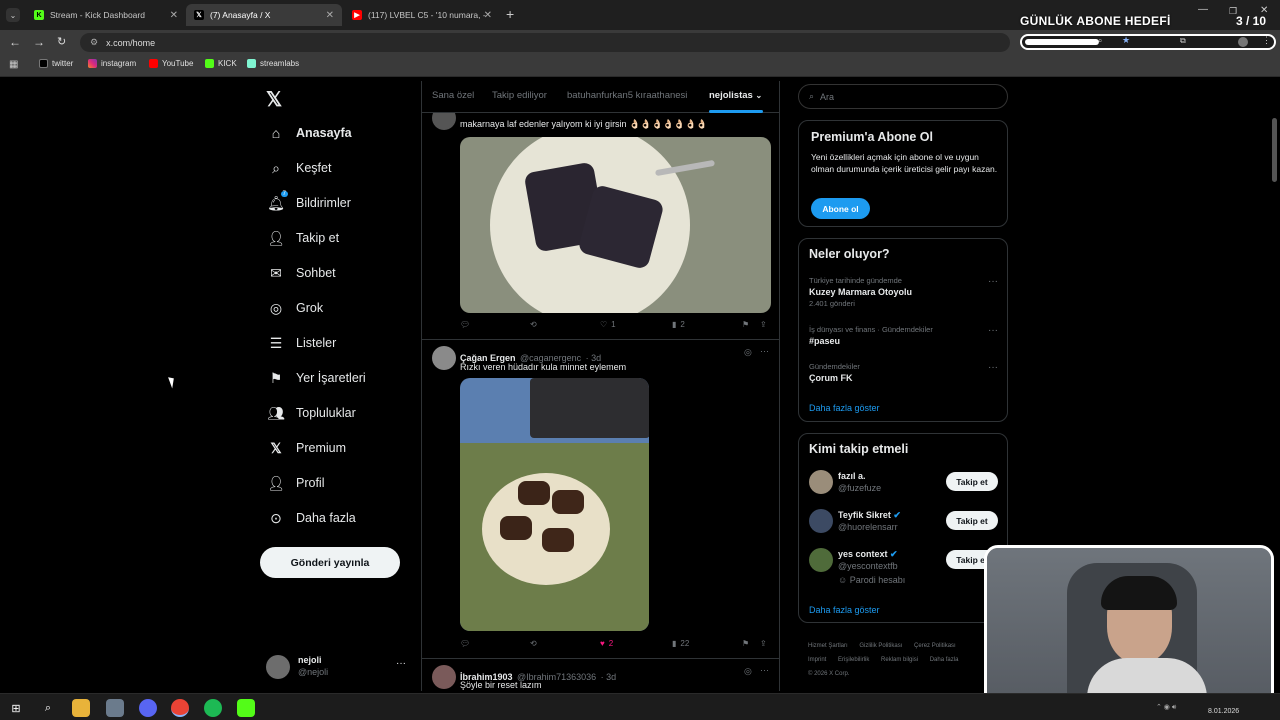  Describe the element at coordinates (213, 708) in the screenshot. I see `spotify-icon` at that location.